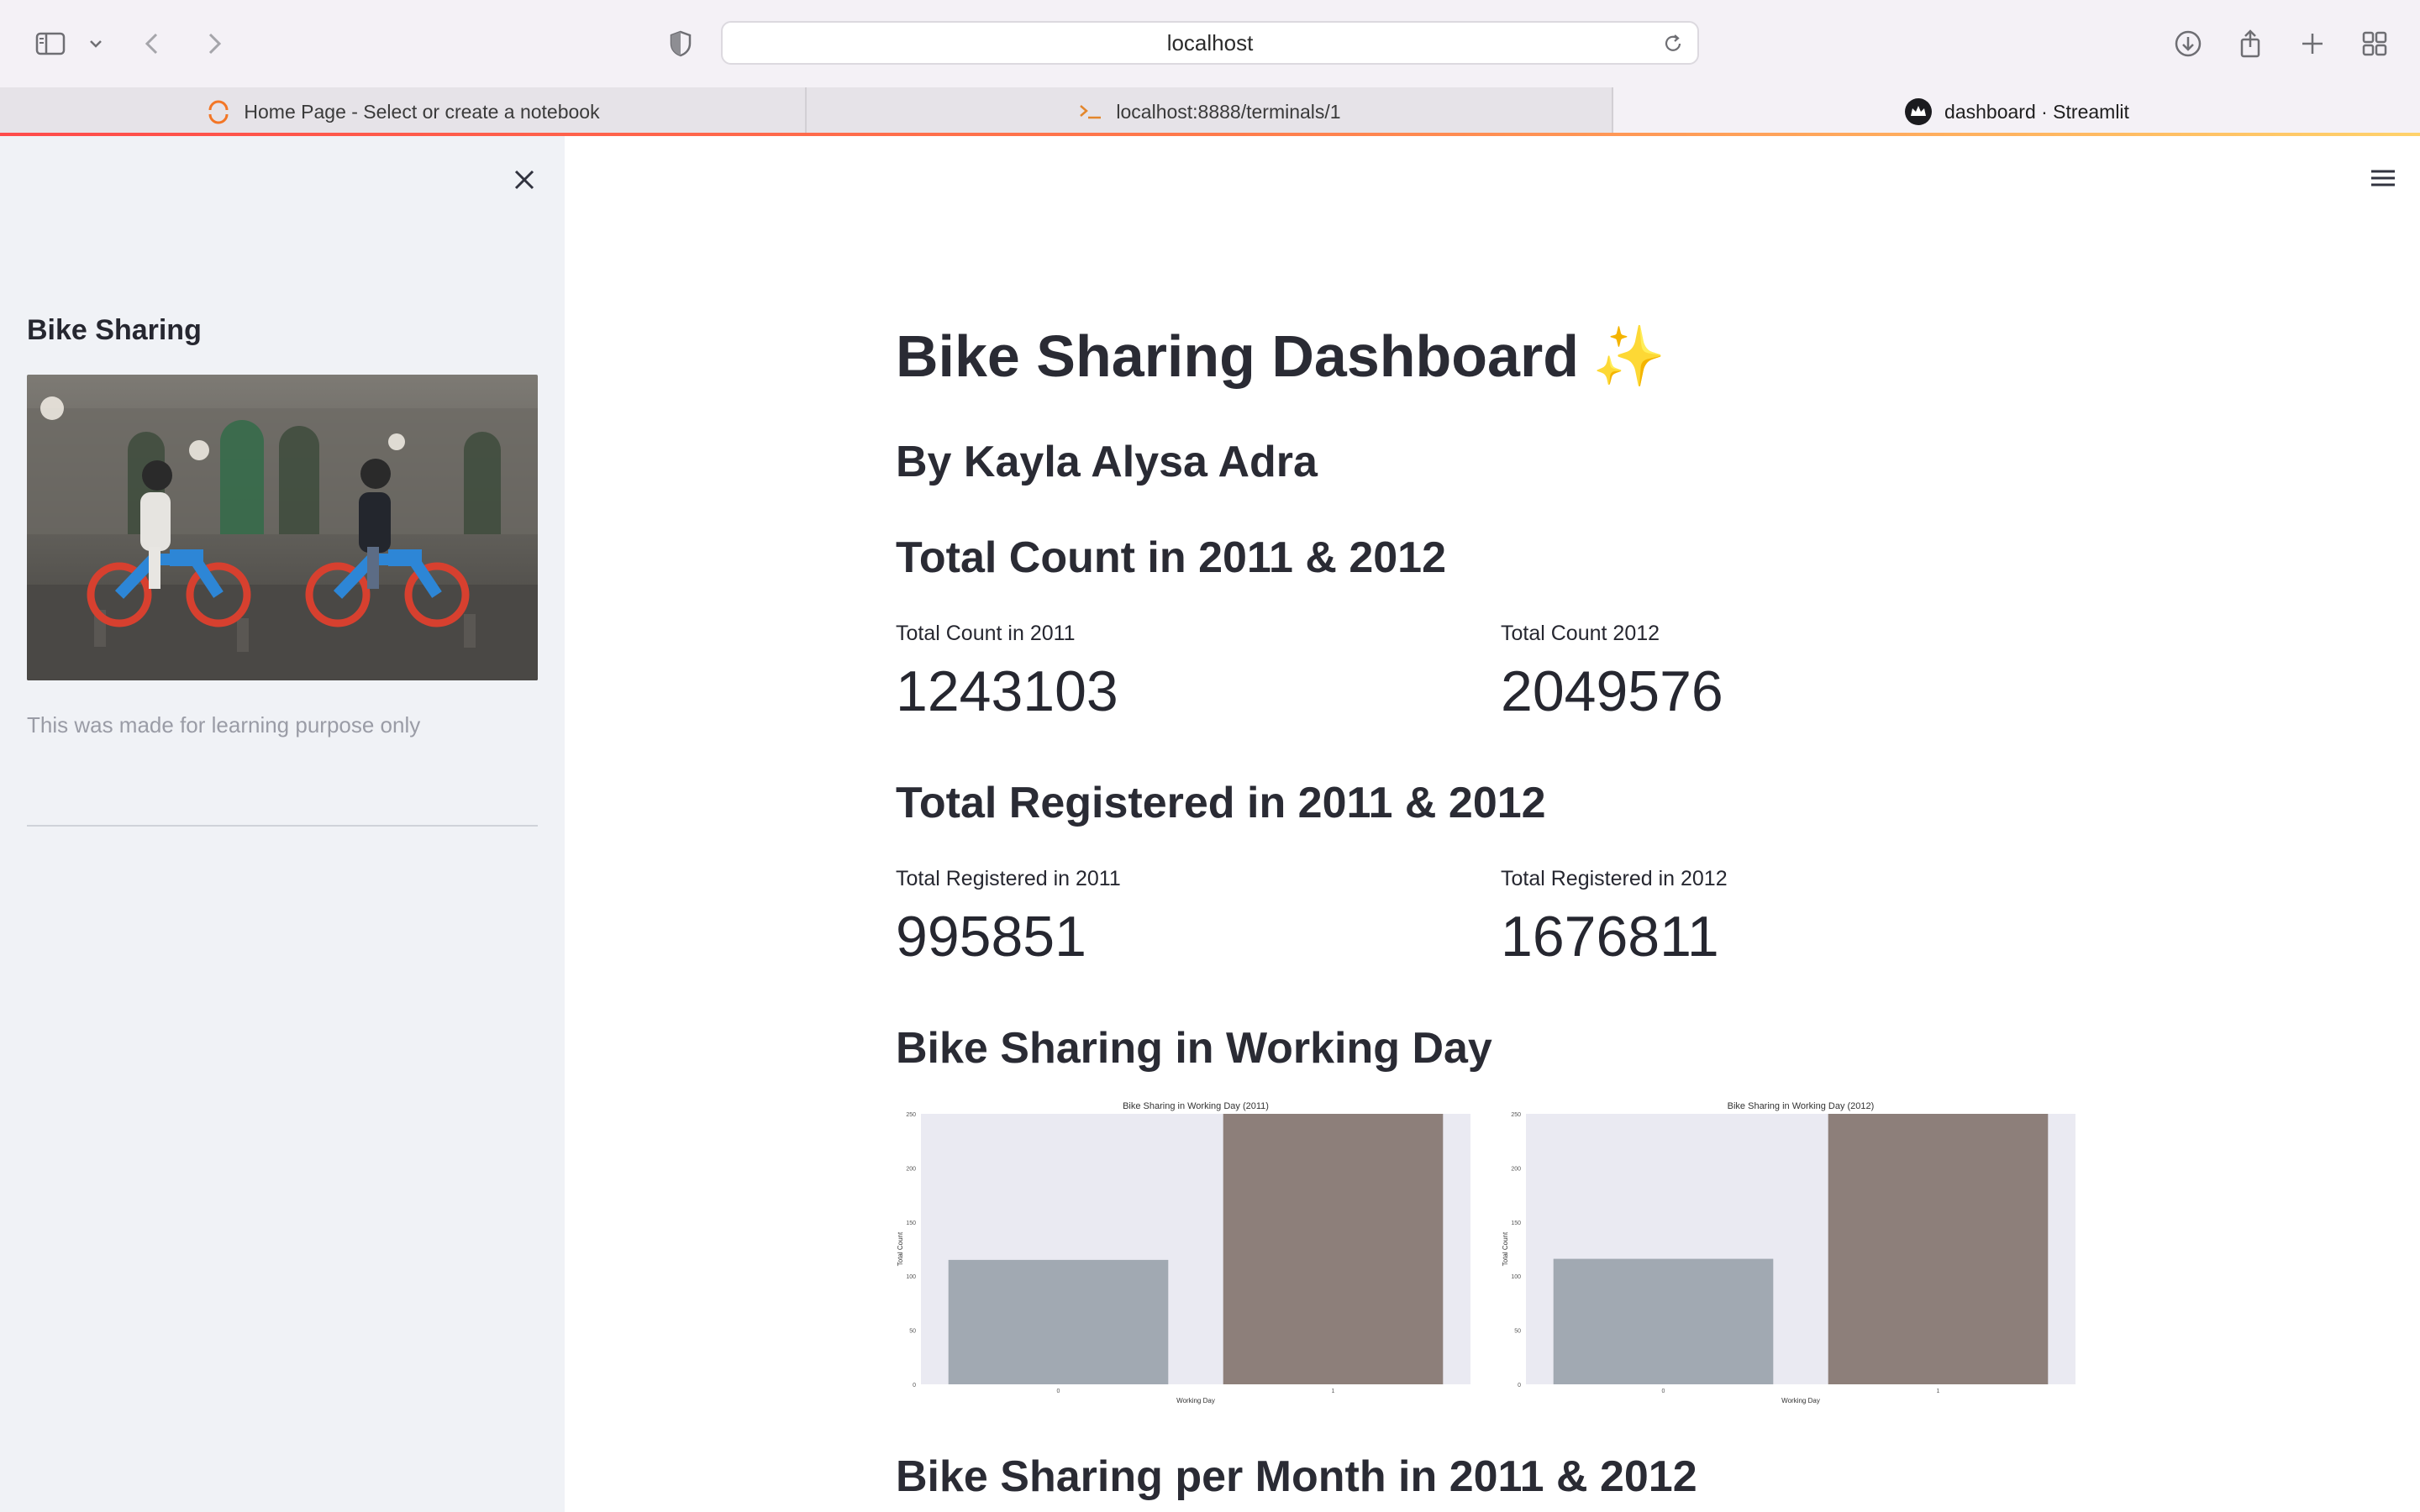 The height and width of the screenshot is (1512, 2420). What do you see at coordinates (1610, 937) in the screenshot?
I see `metric-value-registered-2012: 1676811` at bounding box center [1610, 937].